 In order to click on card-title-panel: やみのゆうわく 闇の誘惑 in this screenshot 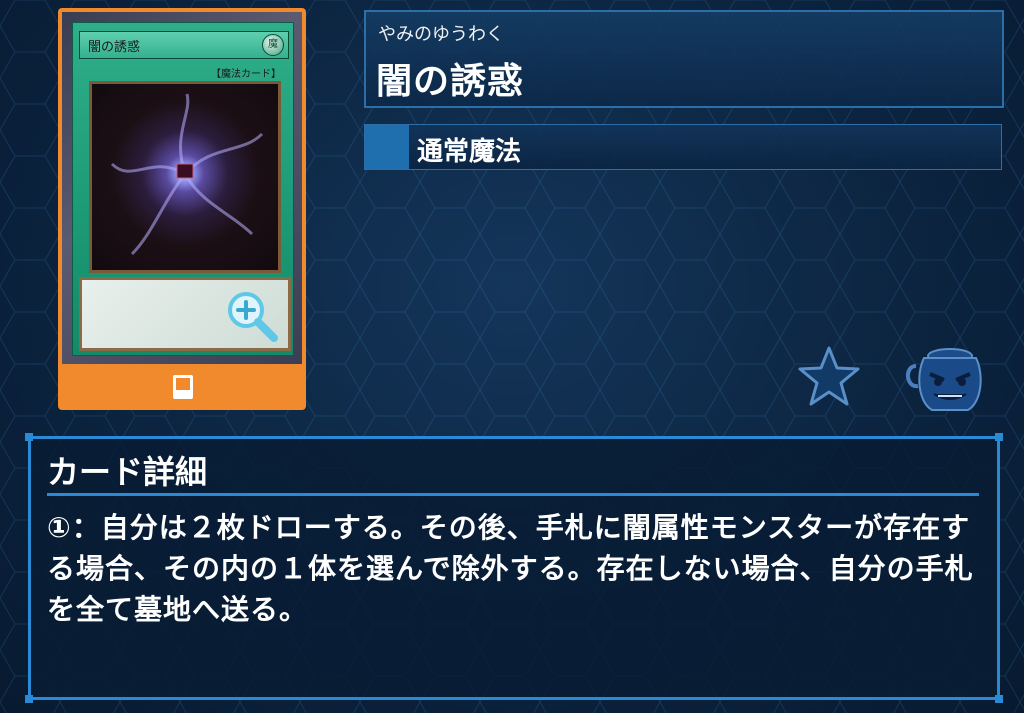, I will do `click(684, 59)`.